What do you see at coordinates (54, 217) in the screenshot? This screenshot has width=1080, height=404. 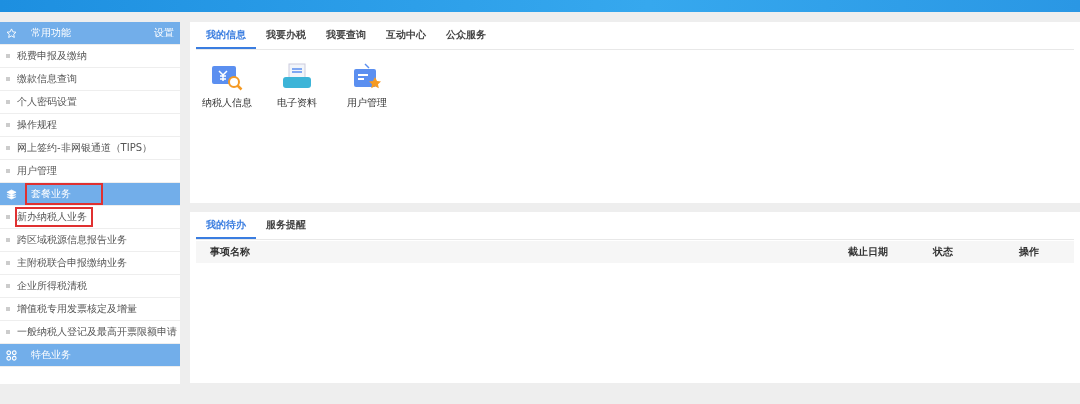 I see `menu-item-label: 新办纳税人业务` at bounding box center [54, 217].